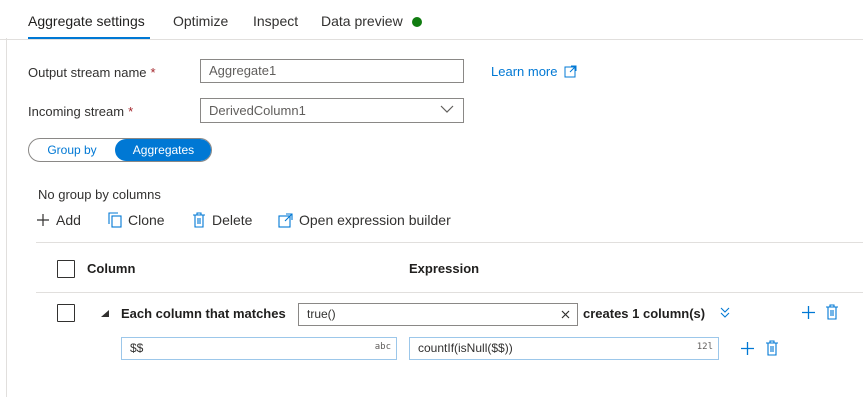 The height and width of the screenshot is (397, 863). What do you see at coordinates (570, 71) in the screenshot?
I see `external-link-icon` at bounding box center [570, 71].